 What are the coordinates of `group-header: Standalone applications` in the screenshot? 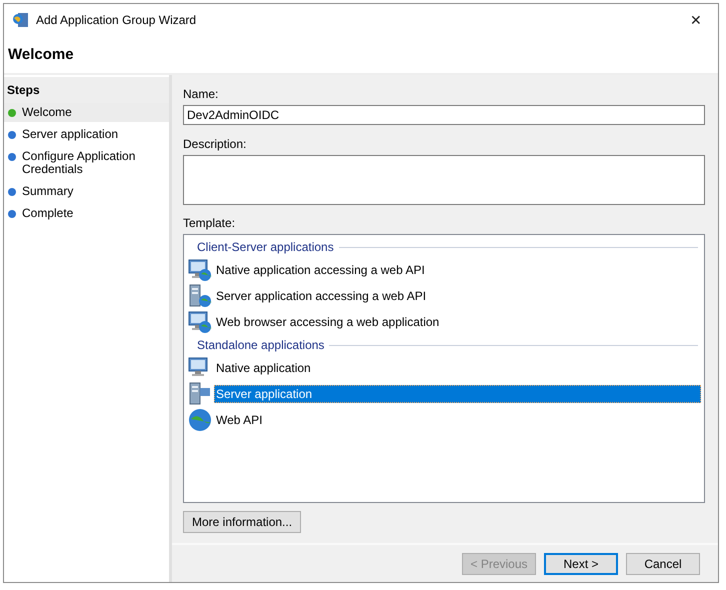 It's located at (260, 345).